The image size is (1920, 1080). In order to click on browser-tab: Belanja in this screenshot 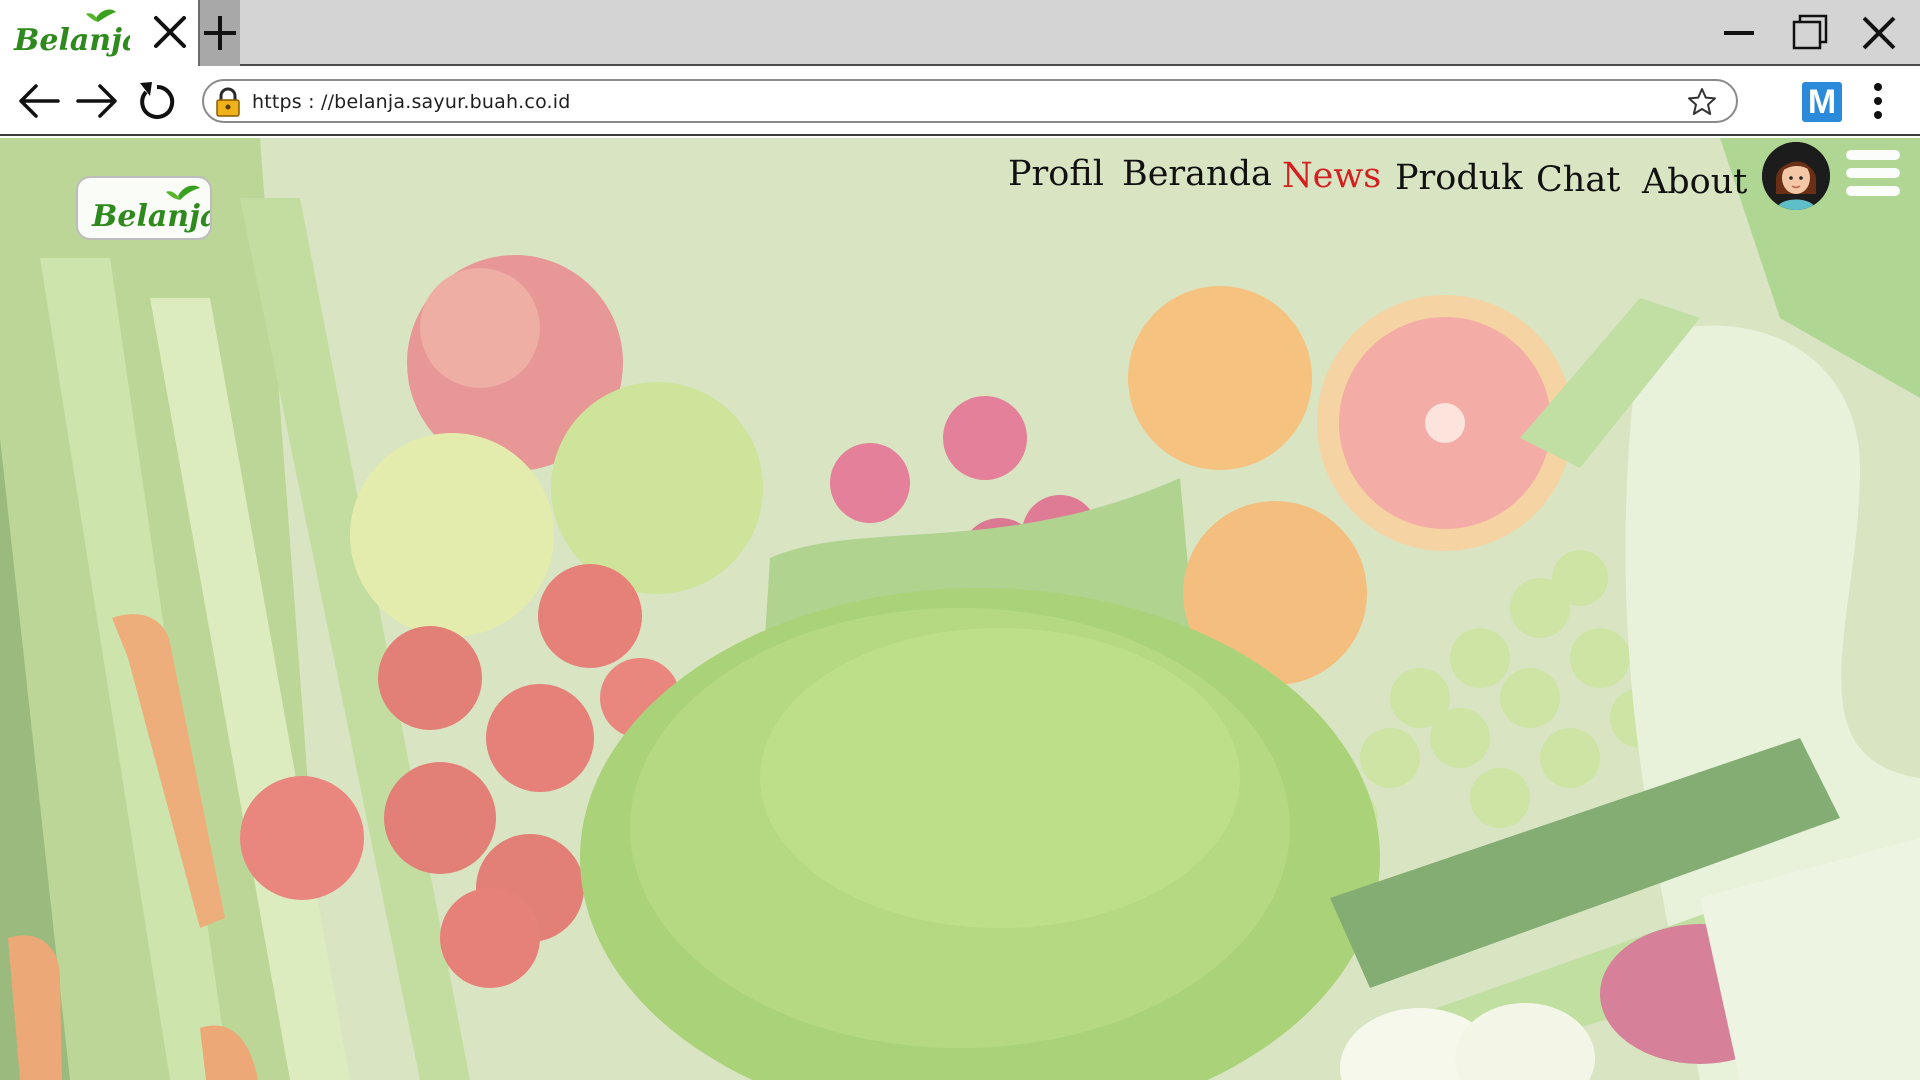, I will do `click(100, 33)`.